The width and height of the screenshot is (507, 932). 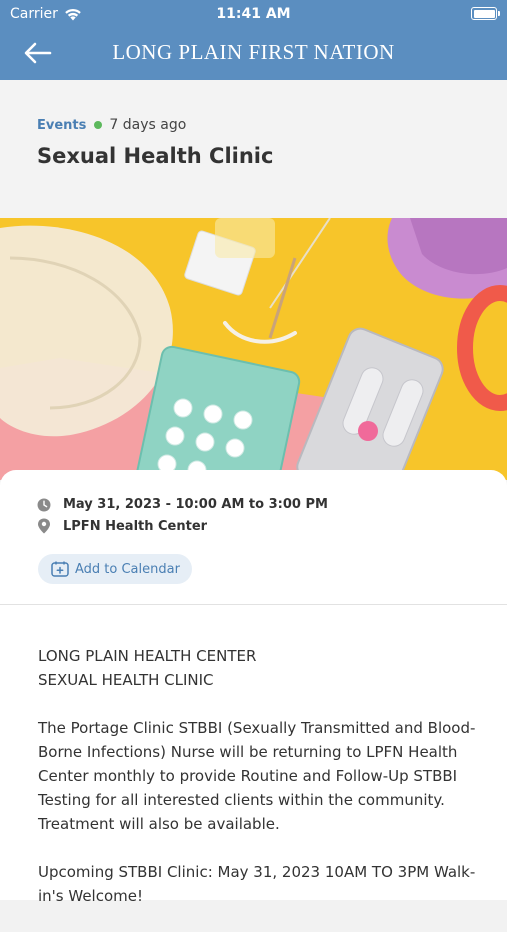 I want to click on divider, so click(x=253, y=604).